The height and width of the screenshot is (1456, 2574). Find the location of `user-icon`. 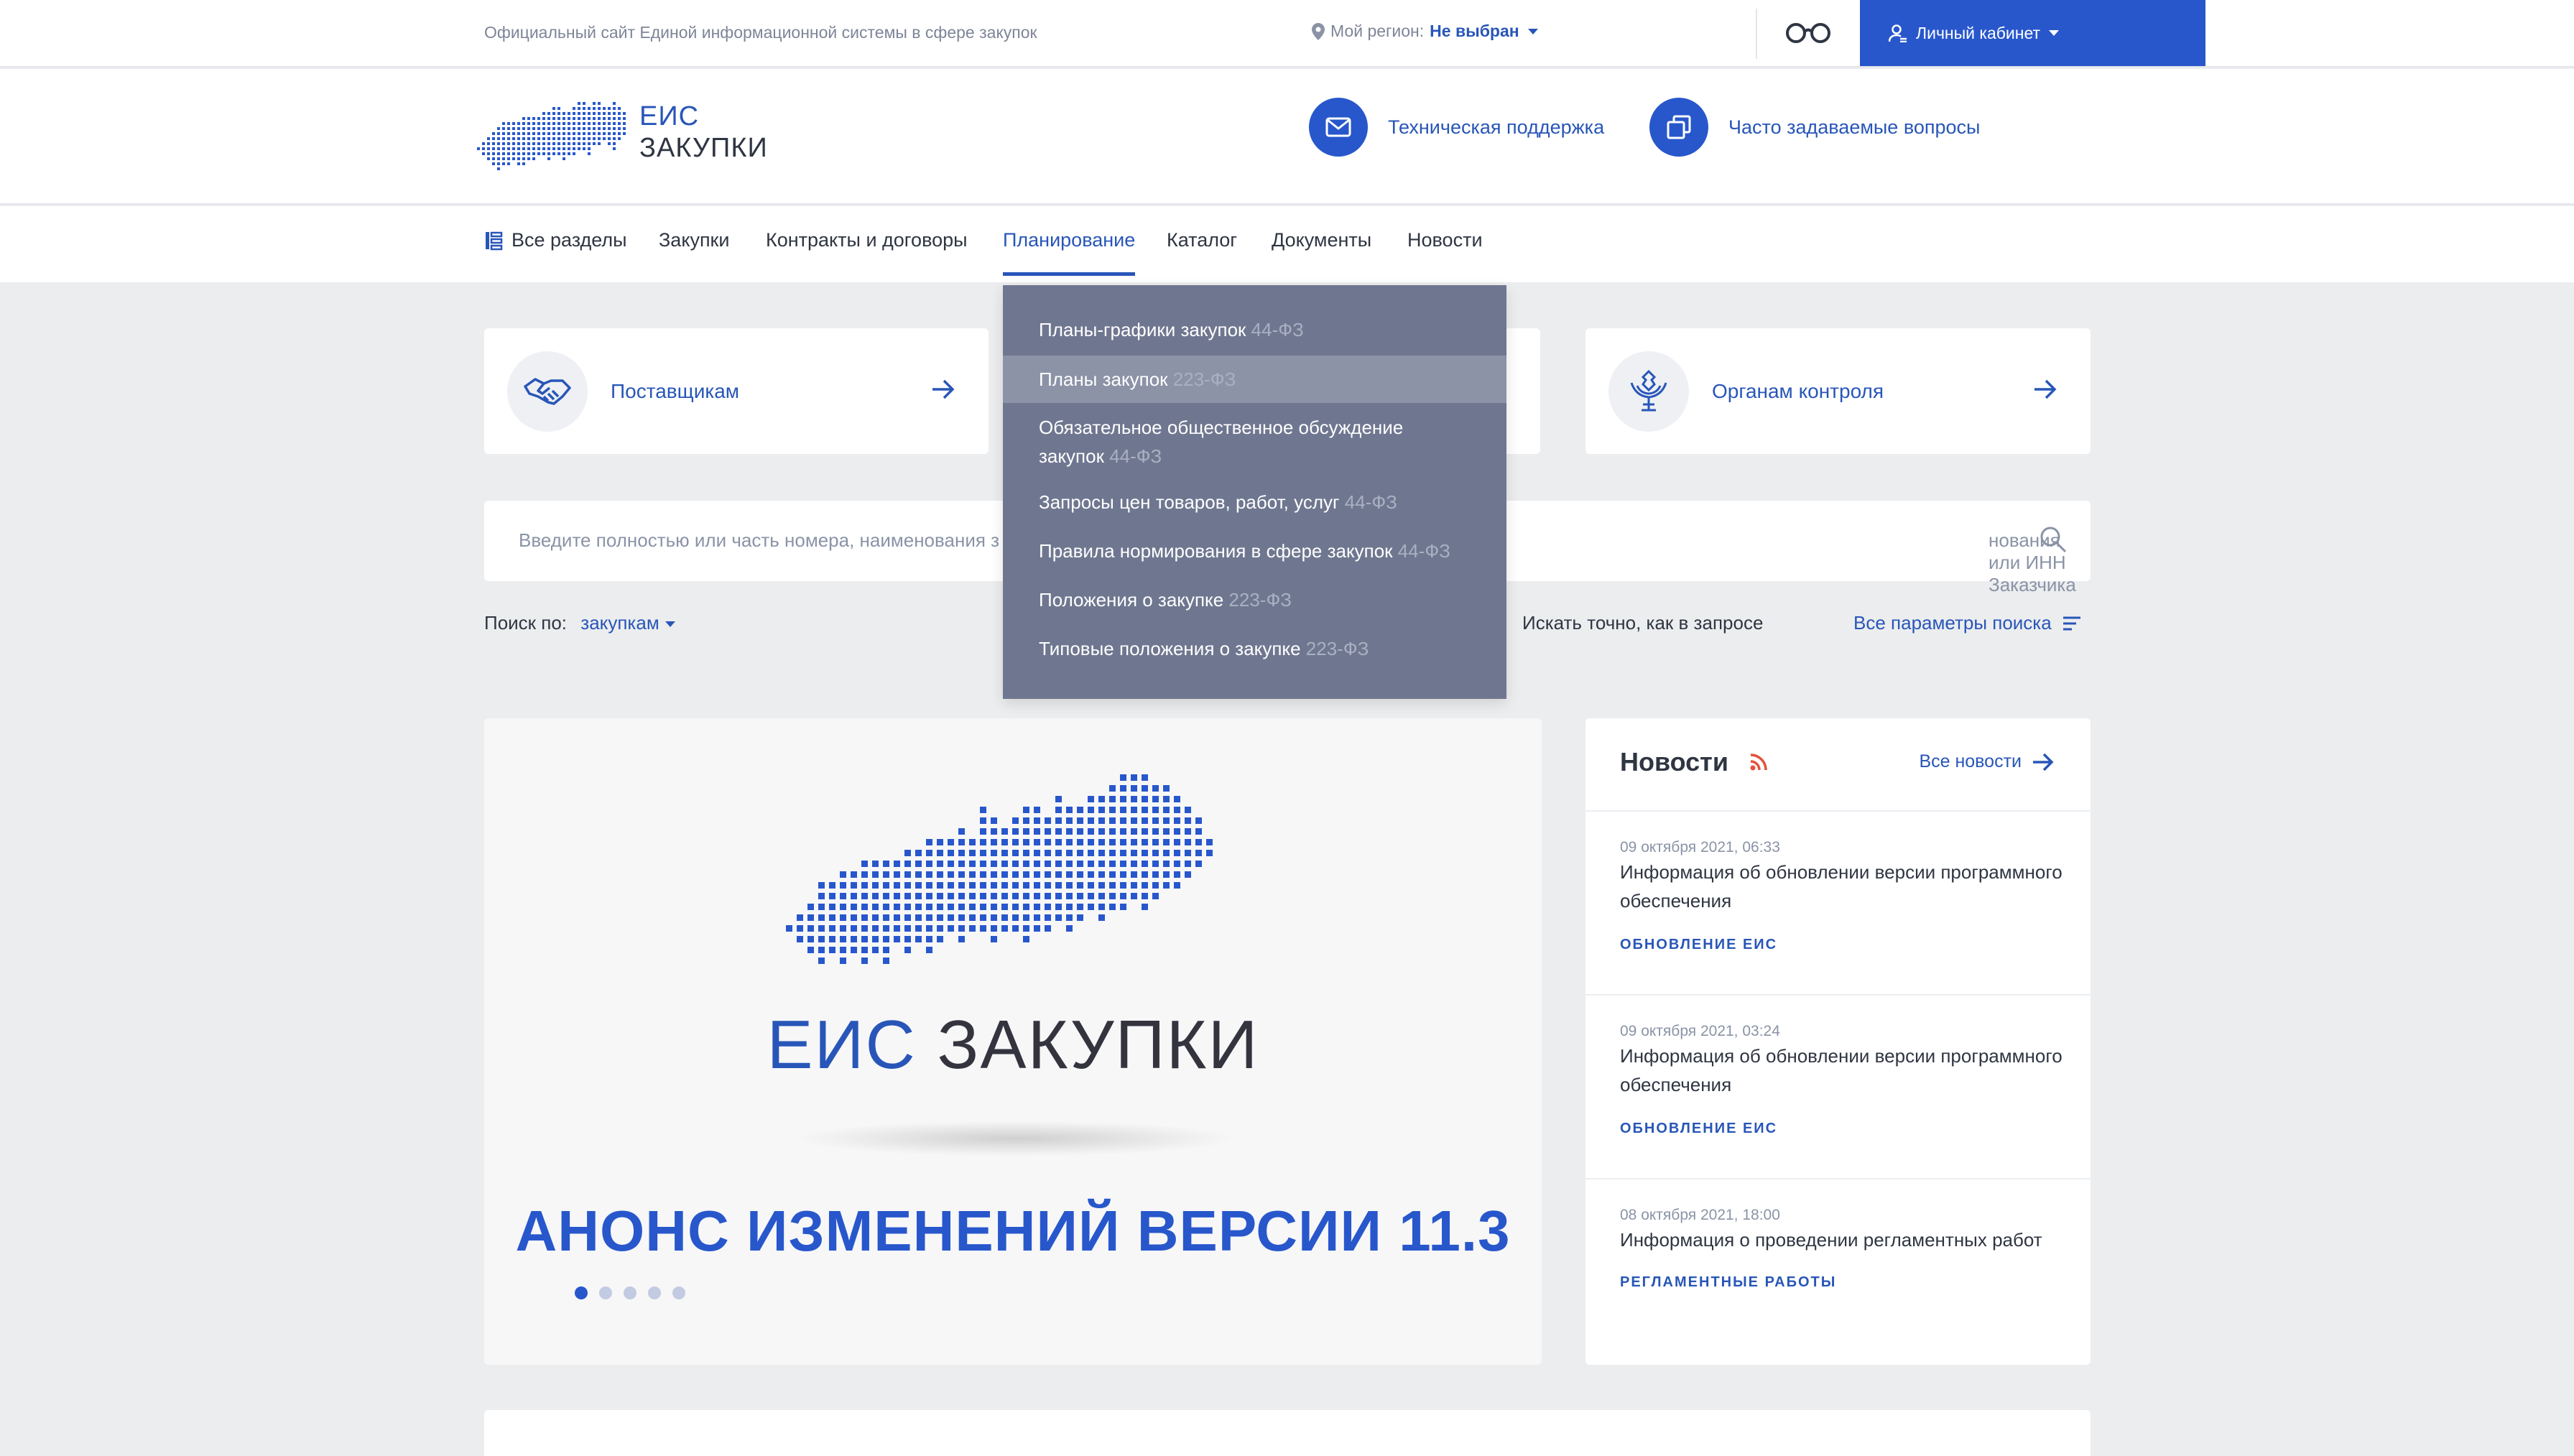

user-icon is located at coordinates (1898, 33).